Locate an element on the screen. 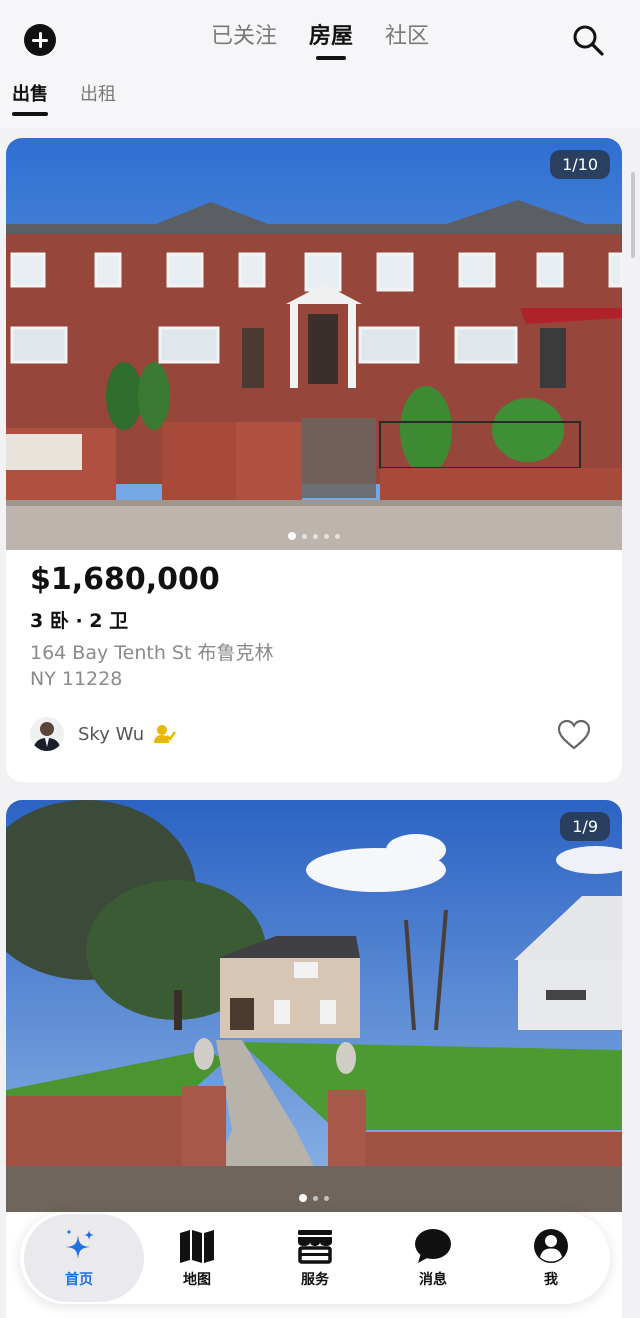 This screenshot has height=1318, width=640. nav-services: 服务 is located at coordinates (315, 1258).